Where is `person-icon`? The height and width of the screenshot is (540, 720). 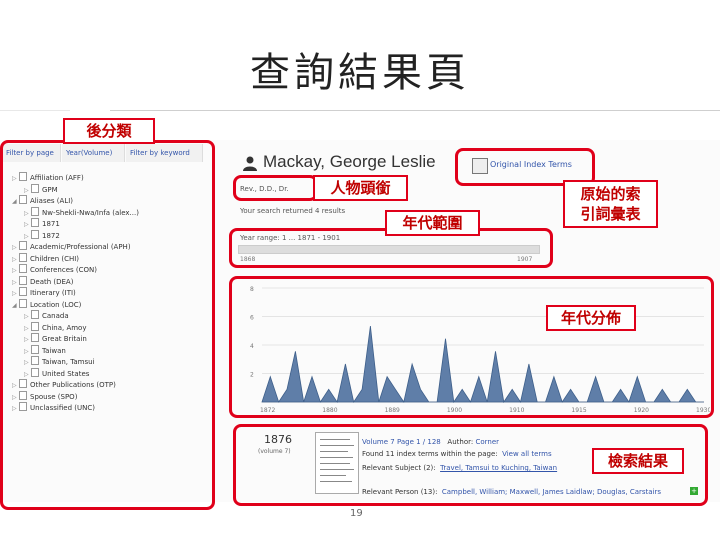
person-icon is located at coordinates (250, 163).